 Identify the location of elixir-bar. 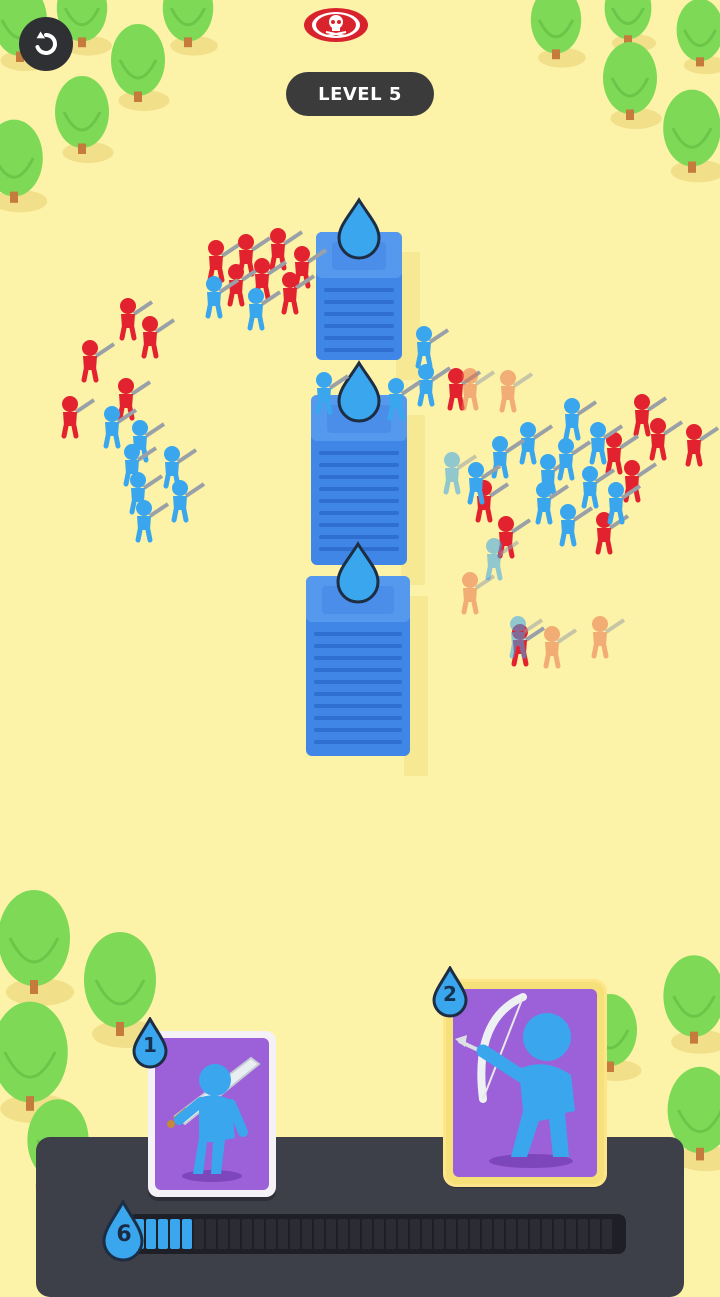
(377, 1234).